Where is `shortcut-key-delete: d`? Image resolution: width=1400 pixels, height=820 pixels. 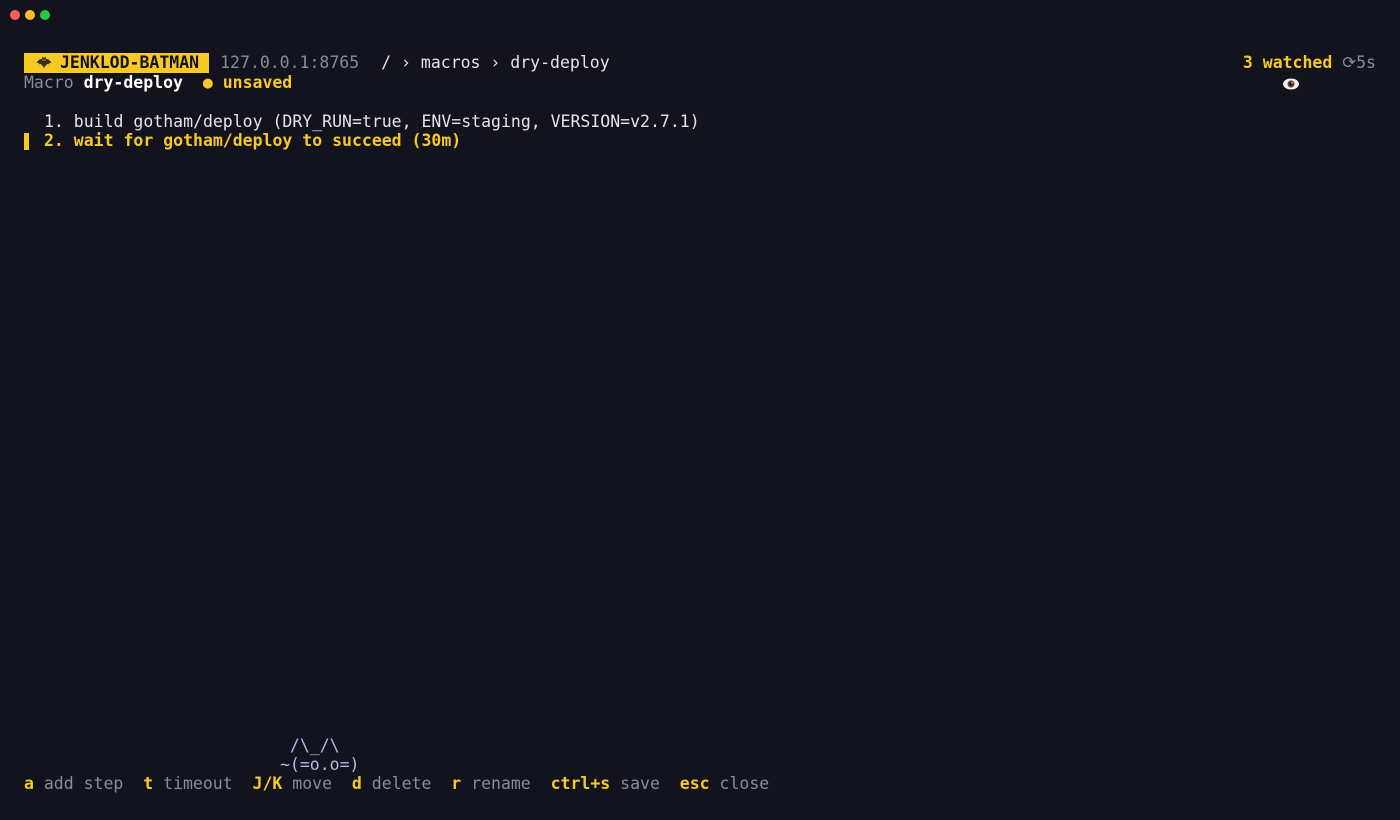 shortcut-key-delete: d is located at coordinates (357, 783).